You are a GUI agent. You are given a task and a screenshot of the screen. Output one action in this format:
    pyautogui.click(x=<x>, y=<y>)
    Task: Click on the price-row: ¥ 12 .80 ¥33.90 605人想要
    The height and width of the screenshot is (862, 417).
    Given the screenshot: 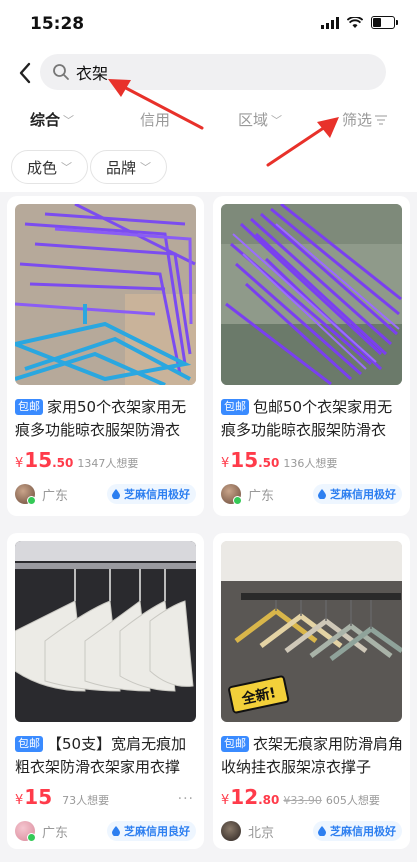 What is the action you would take?
    pyautogui.click(x=300, y=797)
    